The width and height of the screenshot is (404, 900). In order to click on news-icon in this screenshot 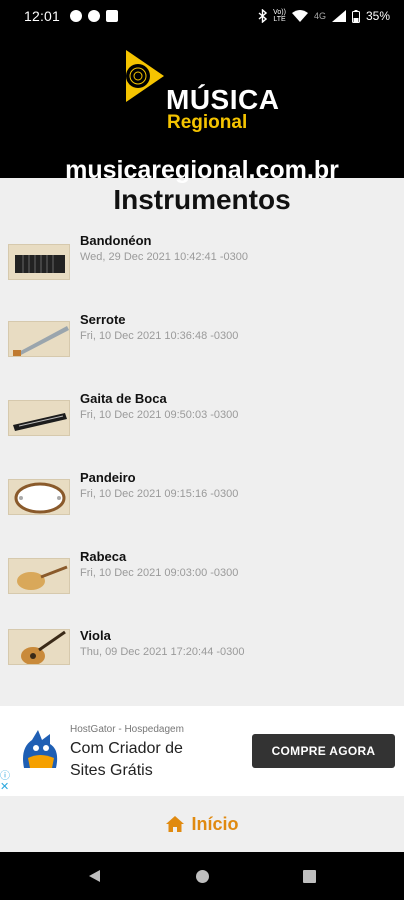, I will do `click(112, 16)`.